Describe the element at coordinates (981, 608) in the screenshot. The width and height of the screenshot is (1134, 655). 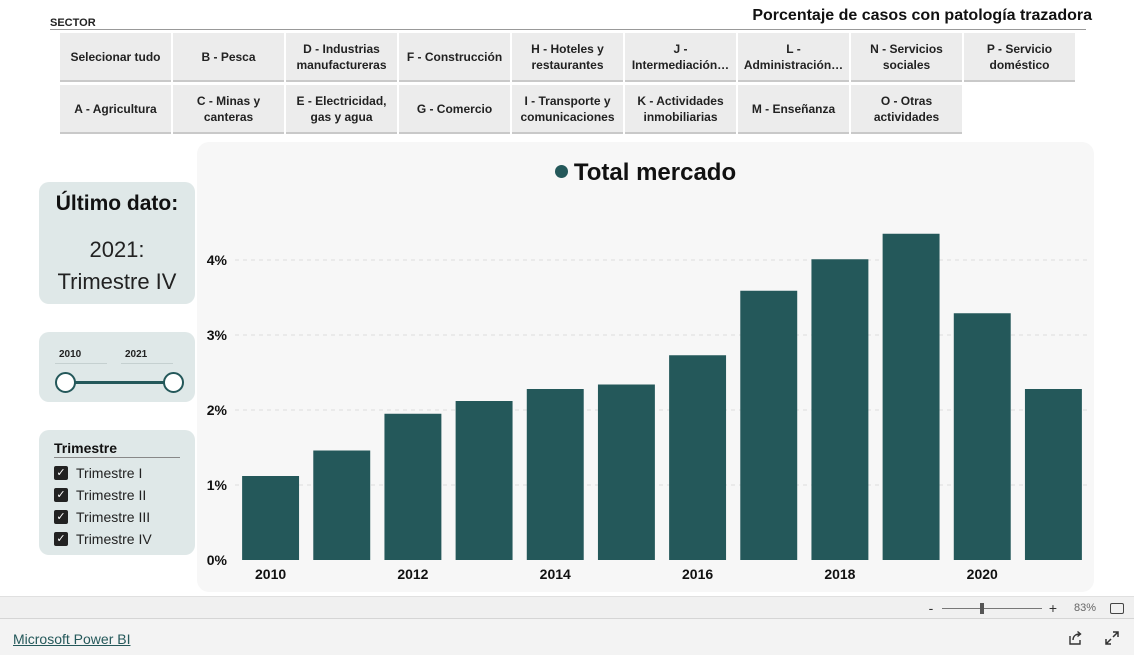
I see `zoom-slider-thumb` at that location.